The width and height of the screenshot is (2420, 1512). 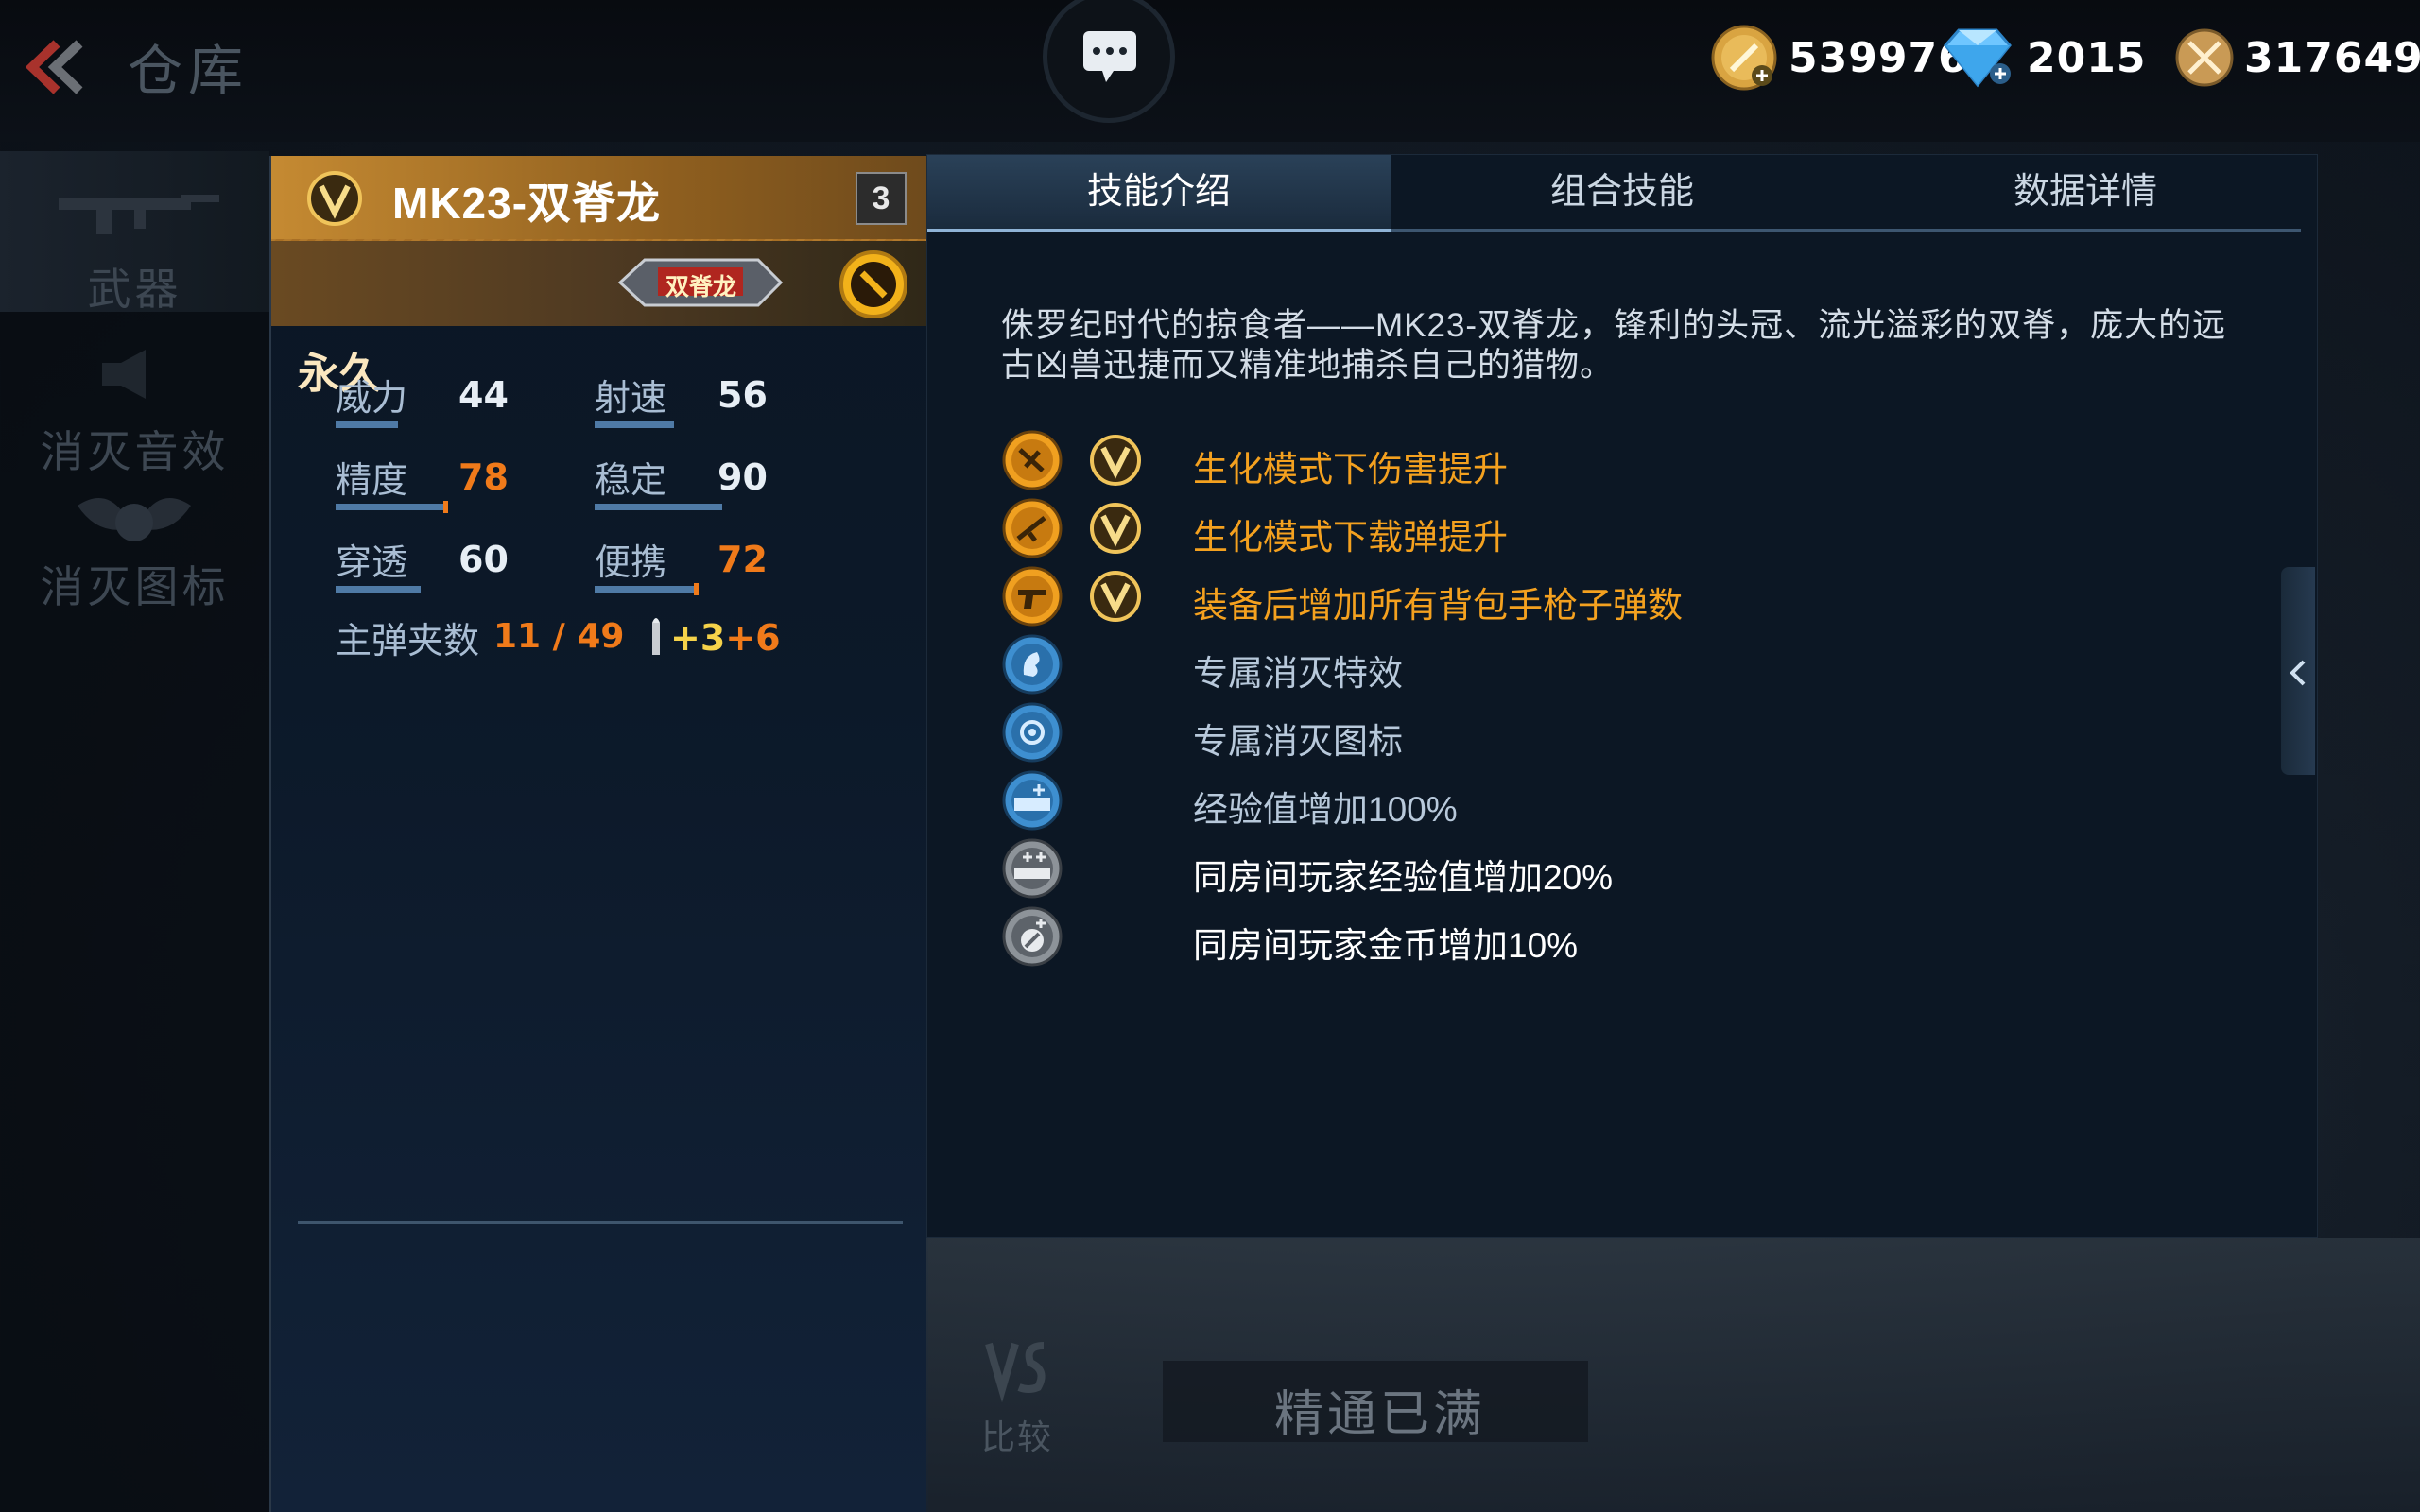 What do you see at coordinates (559, 636) in the screenshot?
I see `magazine-value: 11 / 49` at bounding box center [559, 636].